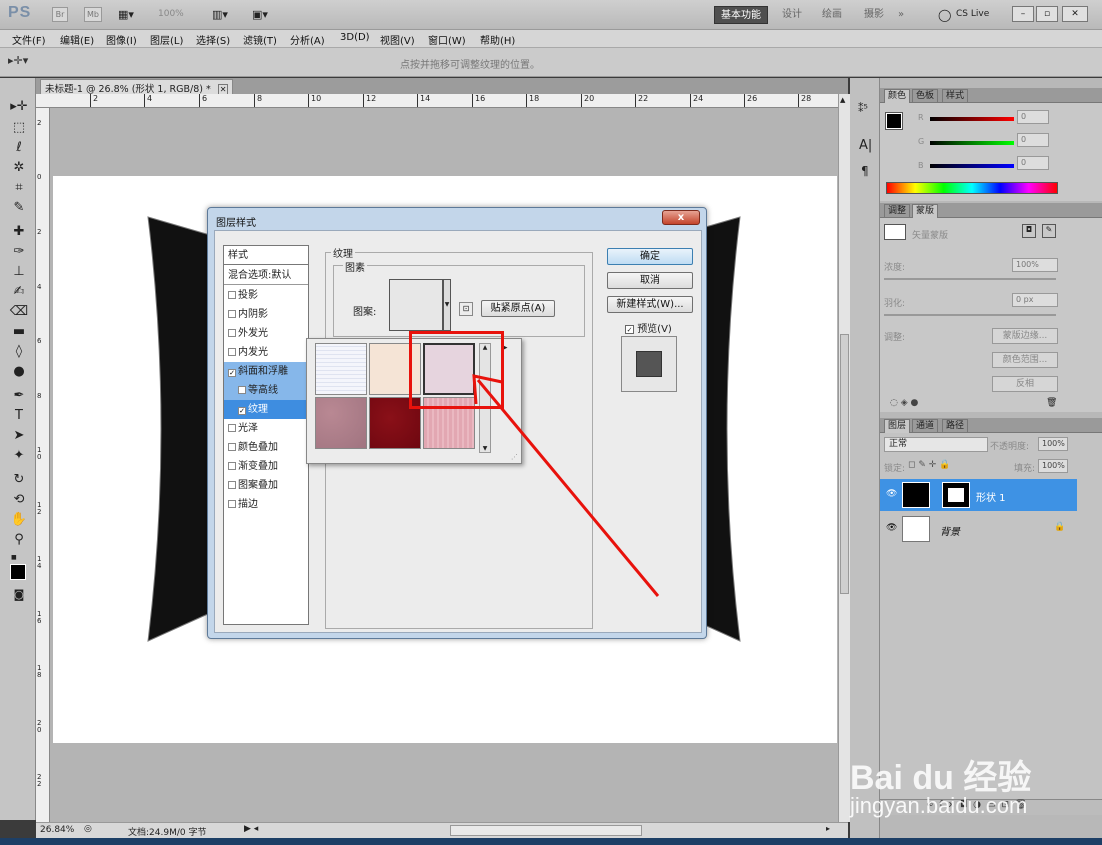  I want to click on preview-check-icon: ✓, so click(629, 329).